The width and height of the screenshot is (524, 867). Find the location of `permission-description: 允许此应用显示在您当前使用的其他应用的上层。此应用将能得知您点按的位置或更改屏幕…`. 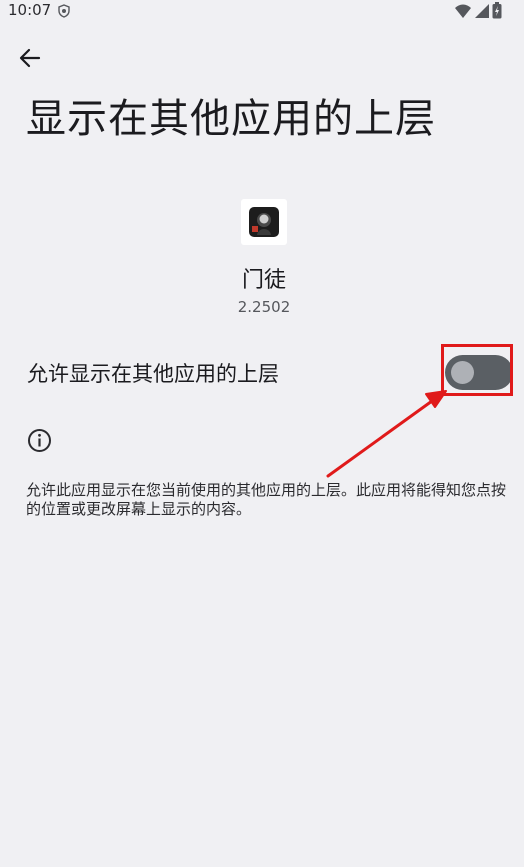

permission-description: 允许此应用显示在您当前使用的其他应用的上层。此应用将能得知您点按的位置或更改屏幕… is located at coordinates (266, 499).